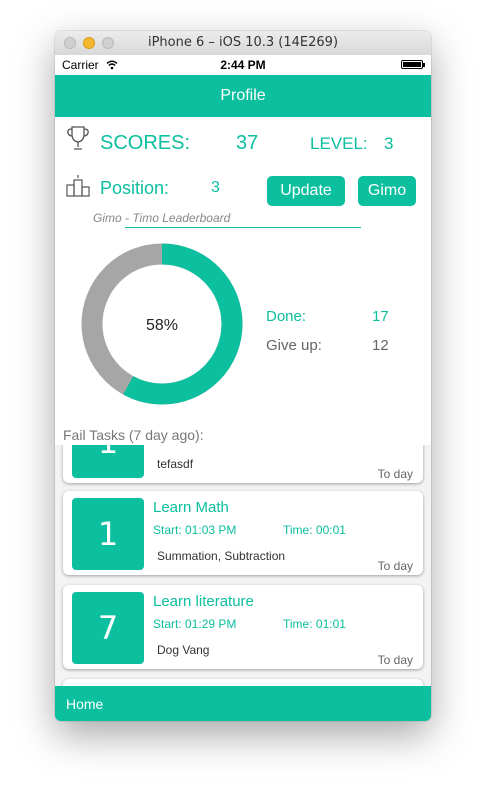 The height and width of the screenshot is (801, 487). Describe the element at coordinates (108, 628) in the screenshot. I see `task-number: 7` at that location.